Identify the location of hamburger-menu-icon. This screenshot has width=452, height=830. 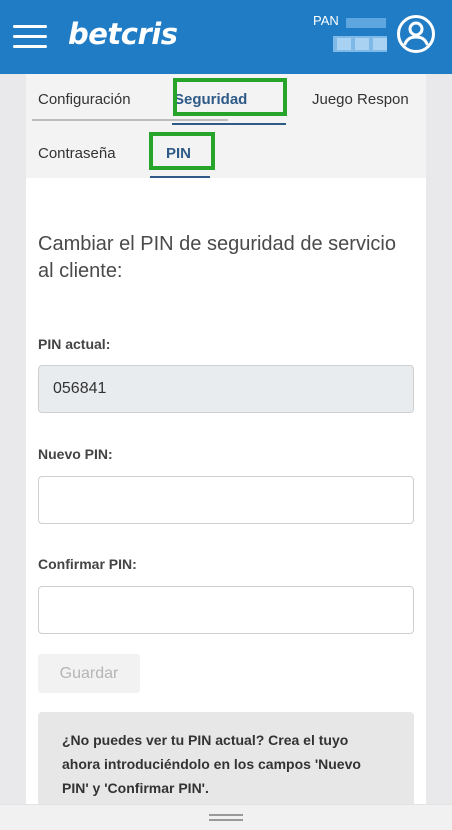
(30, 37).